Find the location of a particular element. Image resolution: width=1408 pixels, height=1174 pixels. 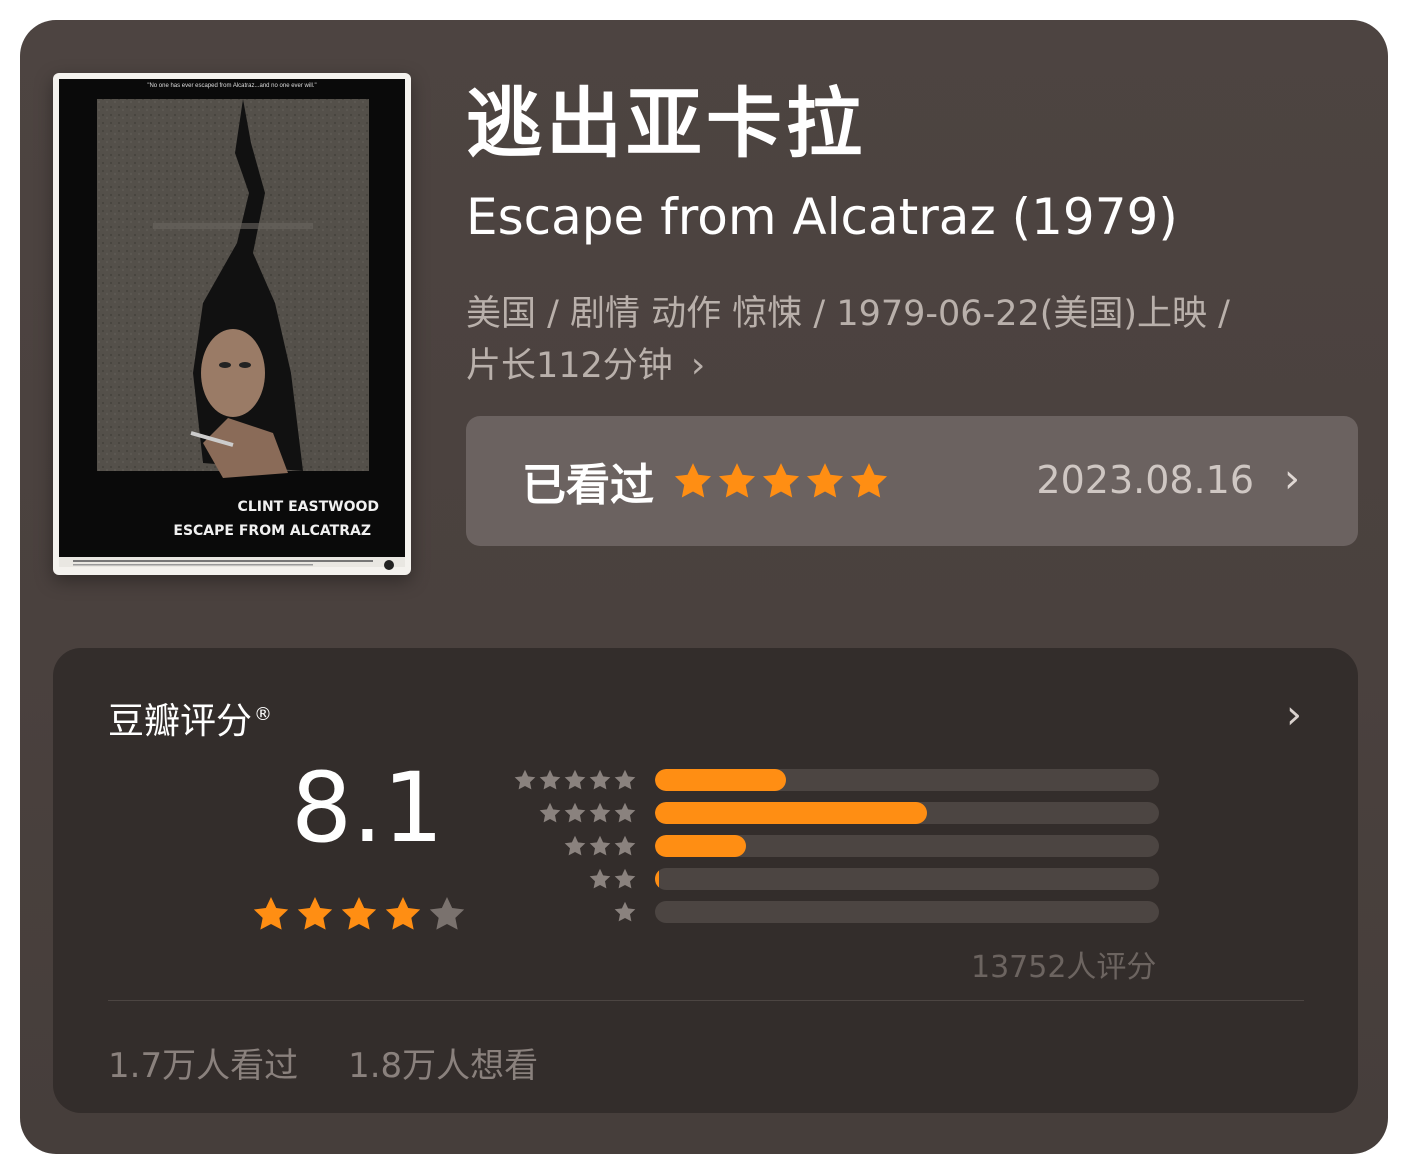

meta-line-1: 美国 / 剧情 动作 惊悚 / 1979-06-22(美国)上映 / is located at coordinates (848, 314).